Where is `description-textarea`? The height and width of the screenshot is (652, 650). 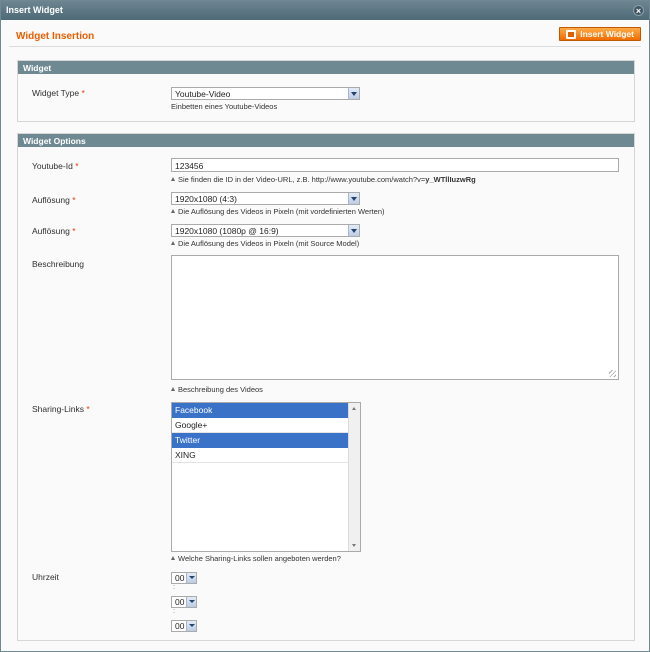 description-textarea is located at coordinates (395, 317).